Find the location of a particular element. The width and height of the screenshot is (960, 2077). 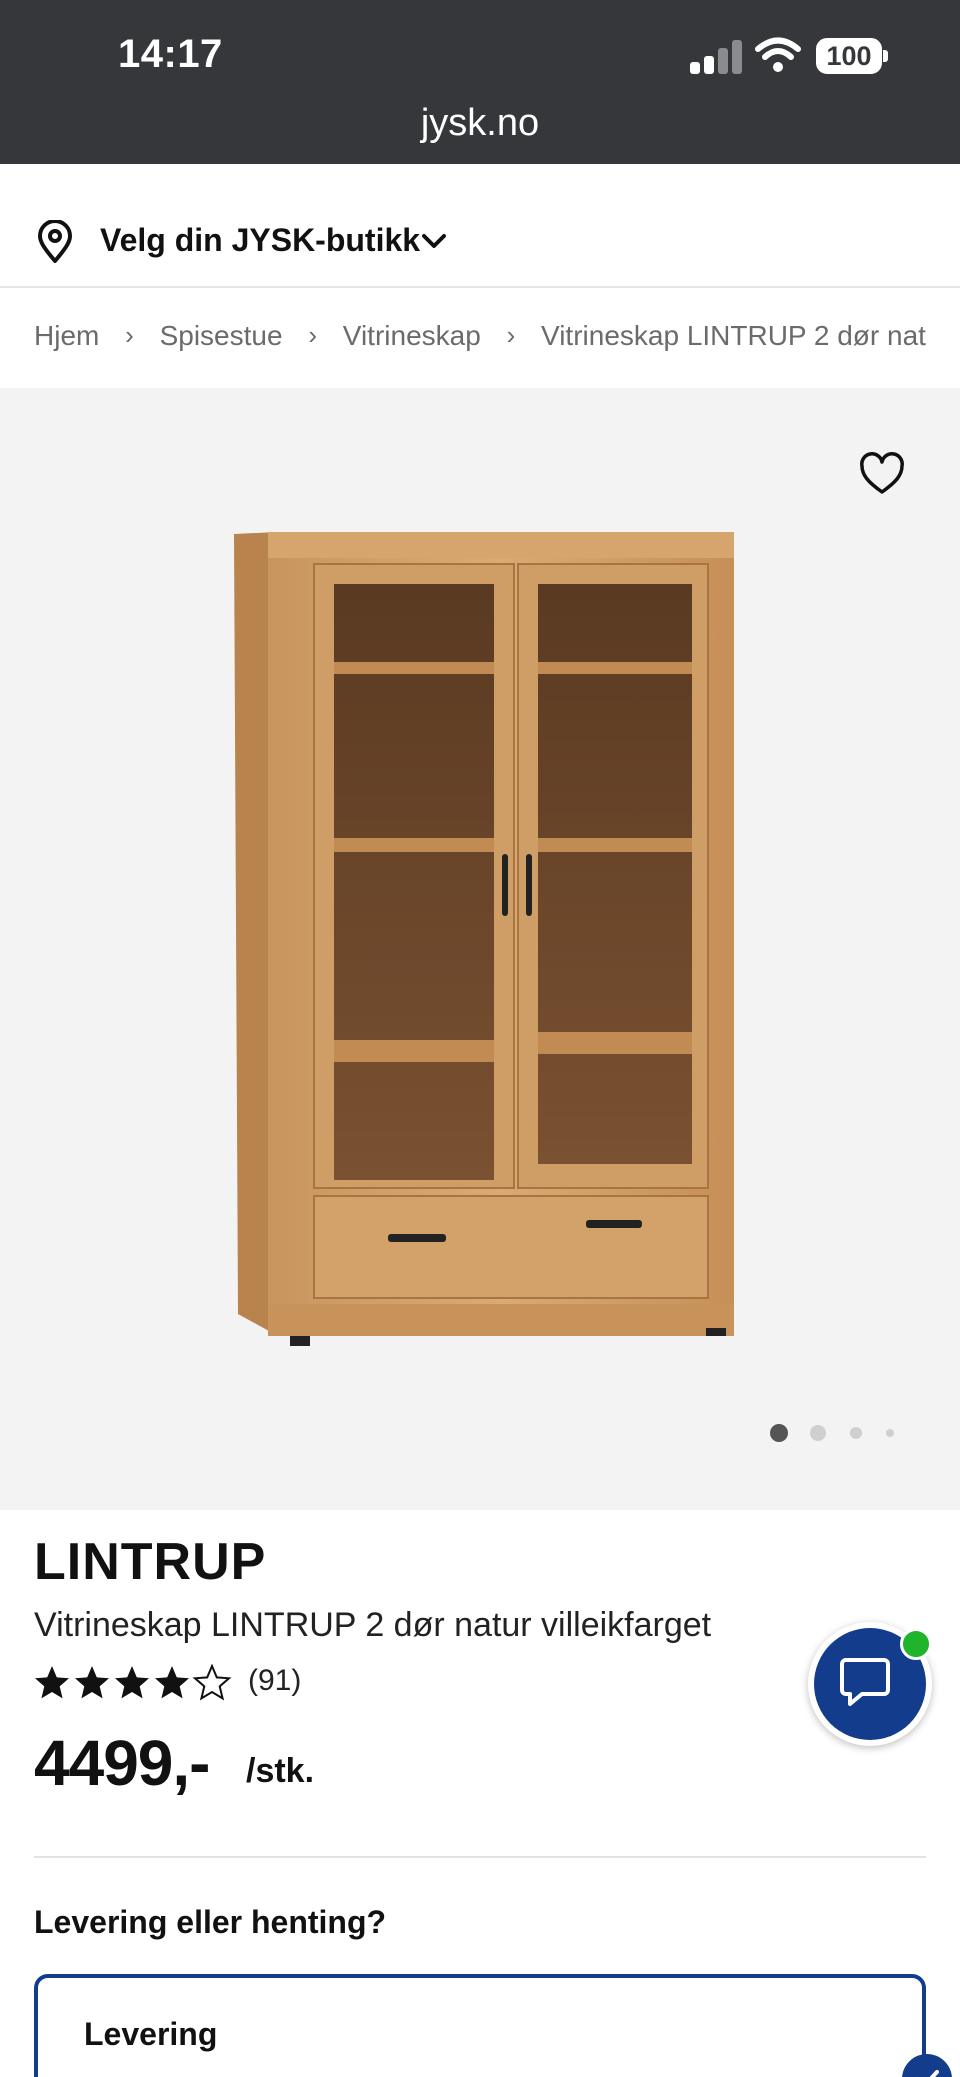

delivery-option-levering: Levering is located at coordinates (480, 2025).